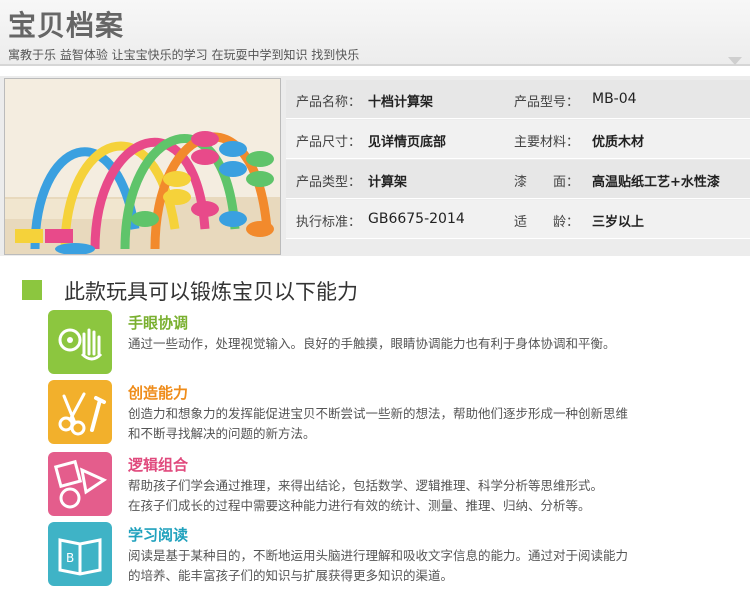 The height and width of the screenshot is (597, 750). What do you see at coordinates (158, 323) in the screenshot?
I see `ability-title: 手眼协调` at bounding box center [158, 323].